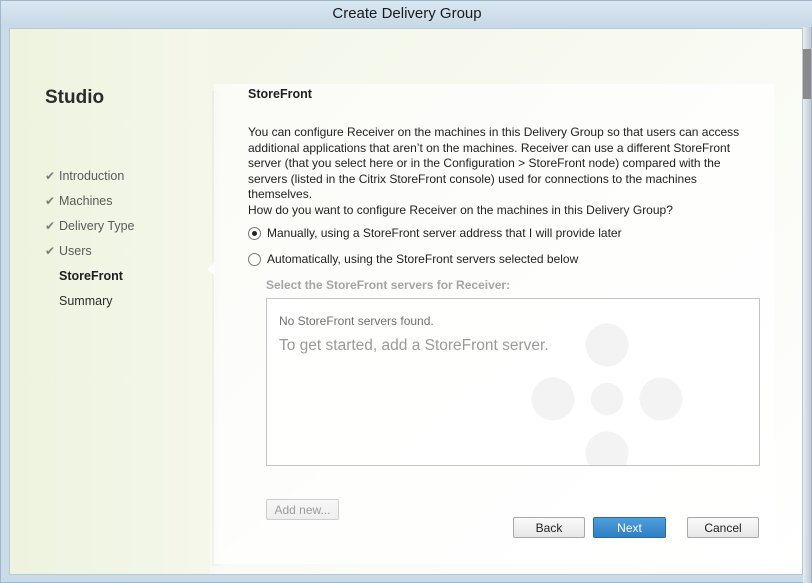  What do you see at coordinates (629, 527) in the screenshot?
I see `next-button: Next` at bounding box center [629, 527].